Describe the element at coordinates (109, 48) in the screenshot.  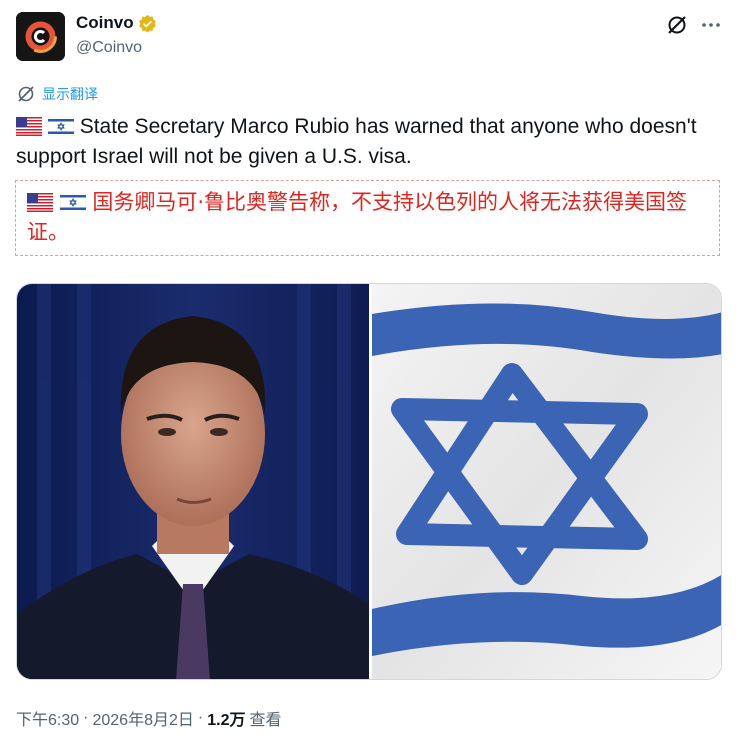
I see `author-handle: @Coinvo` at that location.